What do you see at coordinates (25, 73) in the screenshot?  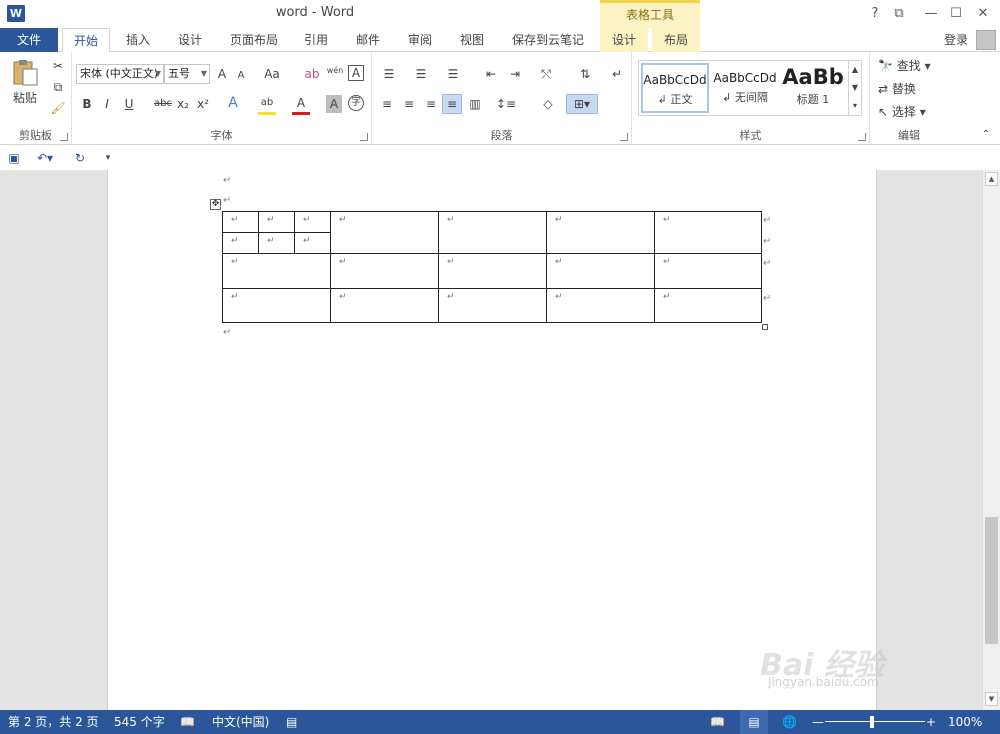 I see `paste-icon` at bounding box center [25, 73].